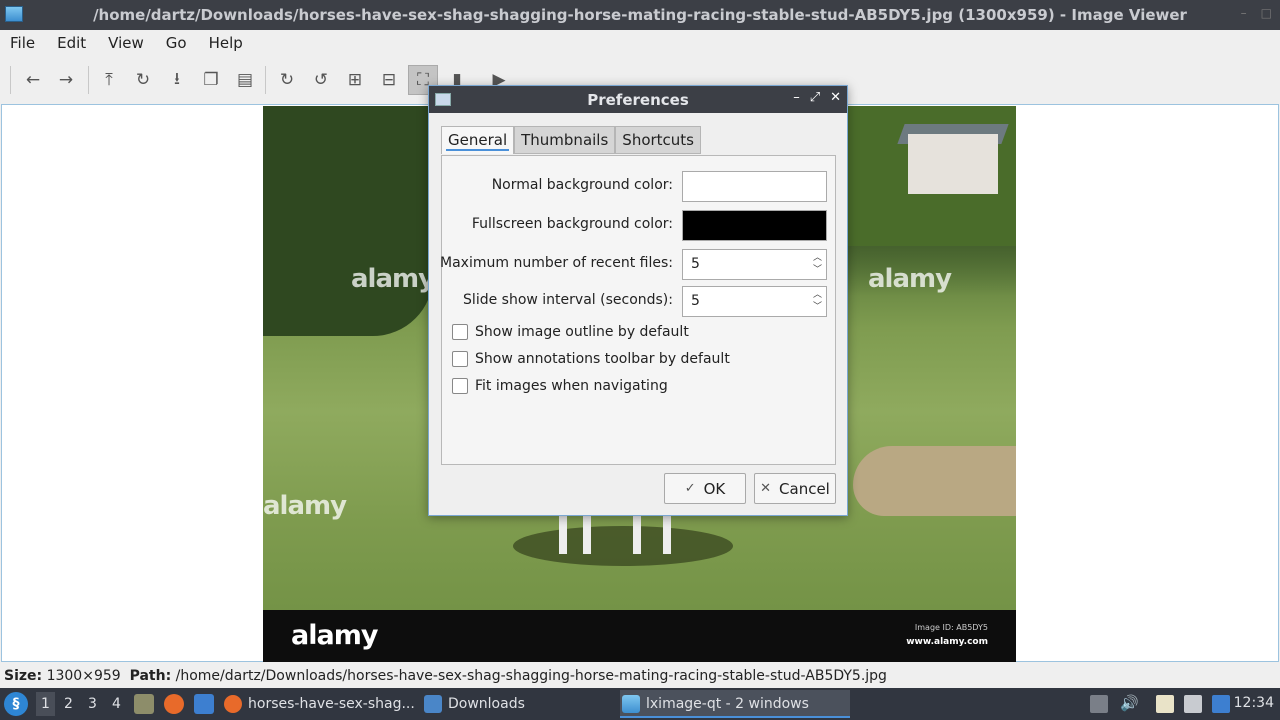  What do you see at coordinates (582, 185) in the screenshot?
I see `normal-bg-color-label: Normal background color:` at bounding box center [582, 185].